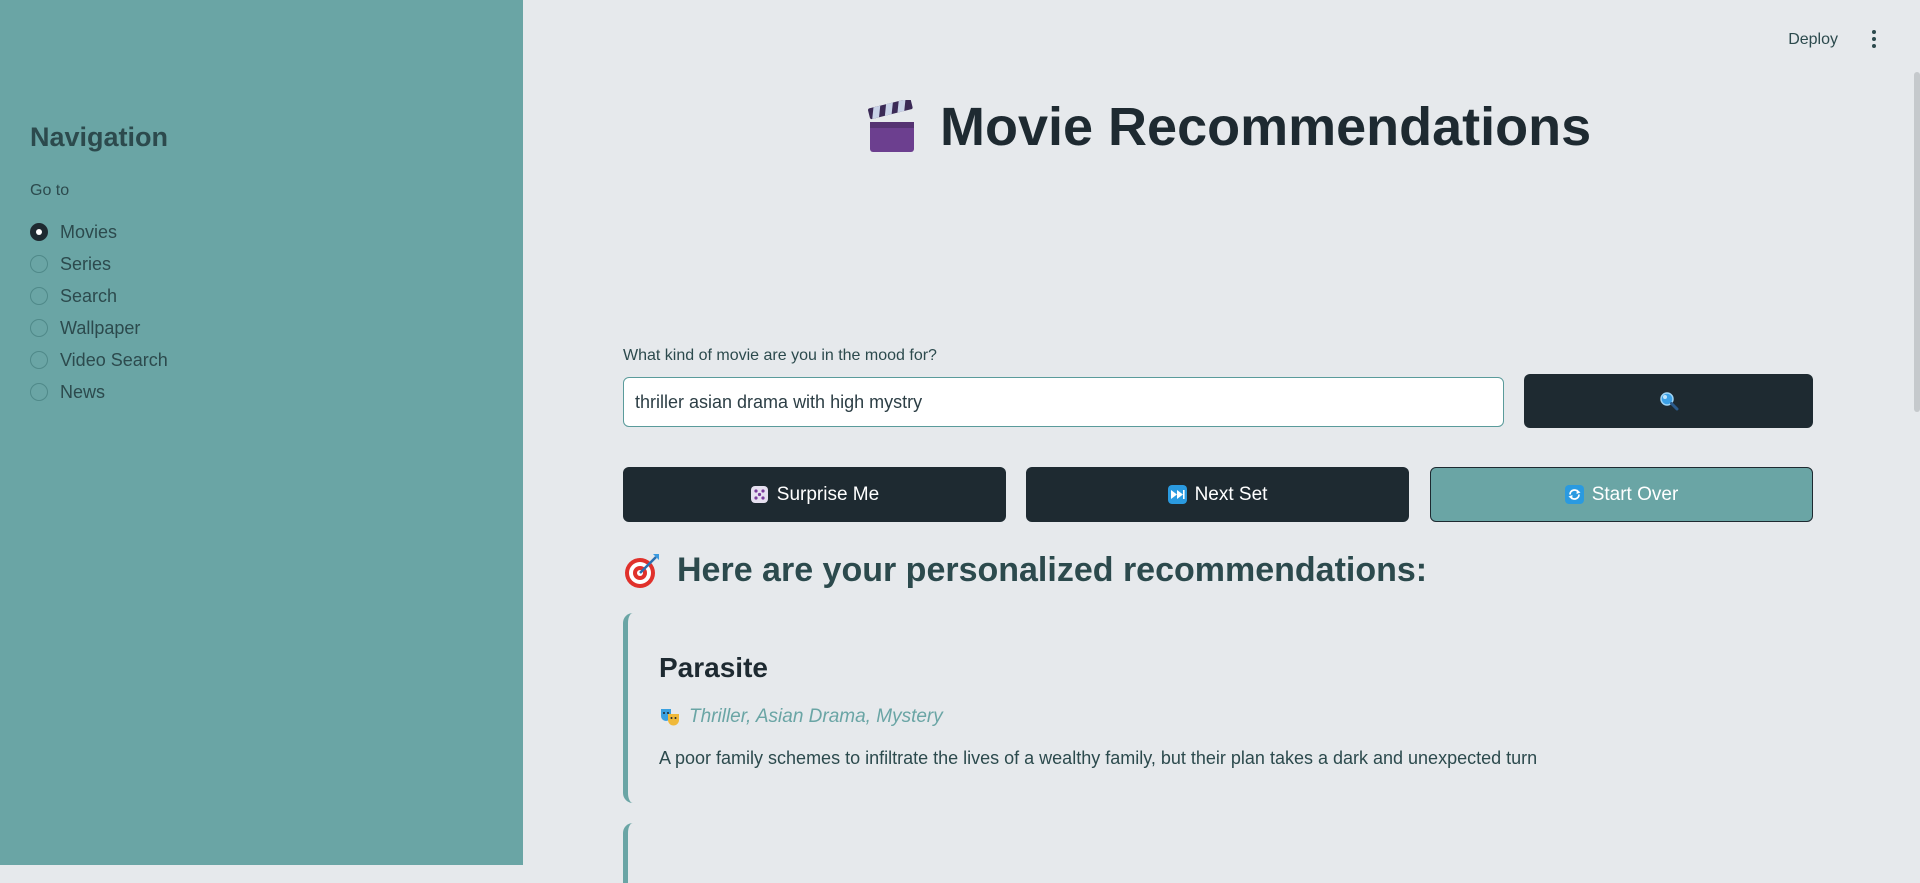  What do you see at coordinates (713, 667) in the screenshot?
I see `movie-title: Parasite` at bounding box center [713, 667].